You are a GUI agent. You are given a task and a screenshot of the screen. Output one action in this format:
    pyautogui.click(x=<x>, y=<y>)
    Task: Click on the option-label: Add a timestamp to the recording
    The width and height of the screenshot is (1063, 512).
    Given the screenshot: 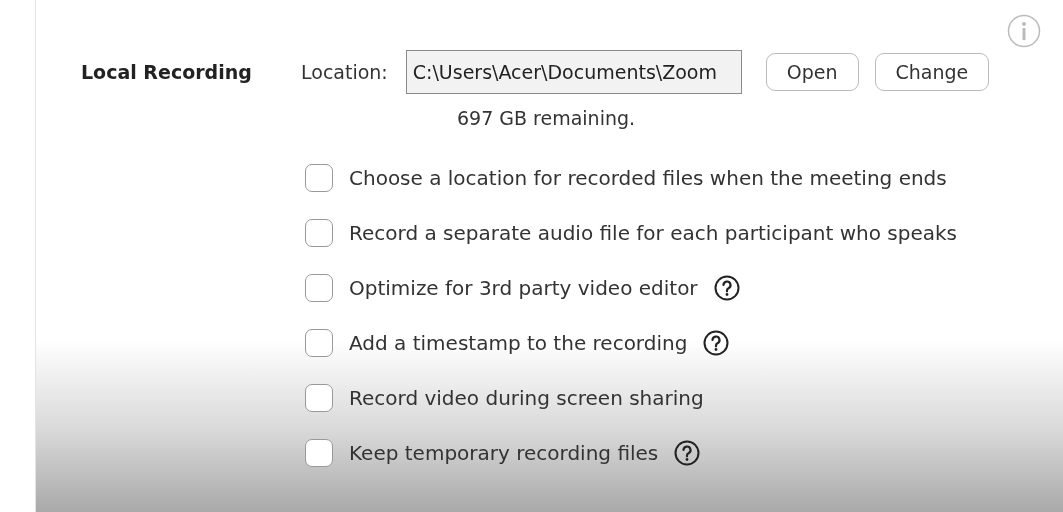 What is the action you would take?
    pyautogui.click(x=518, y=343)
    